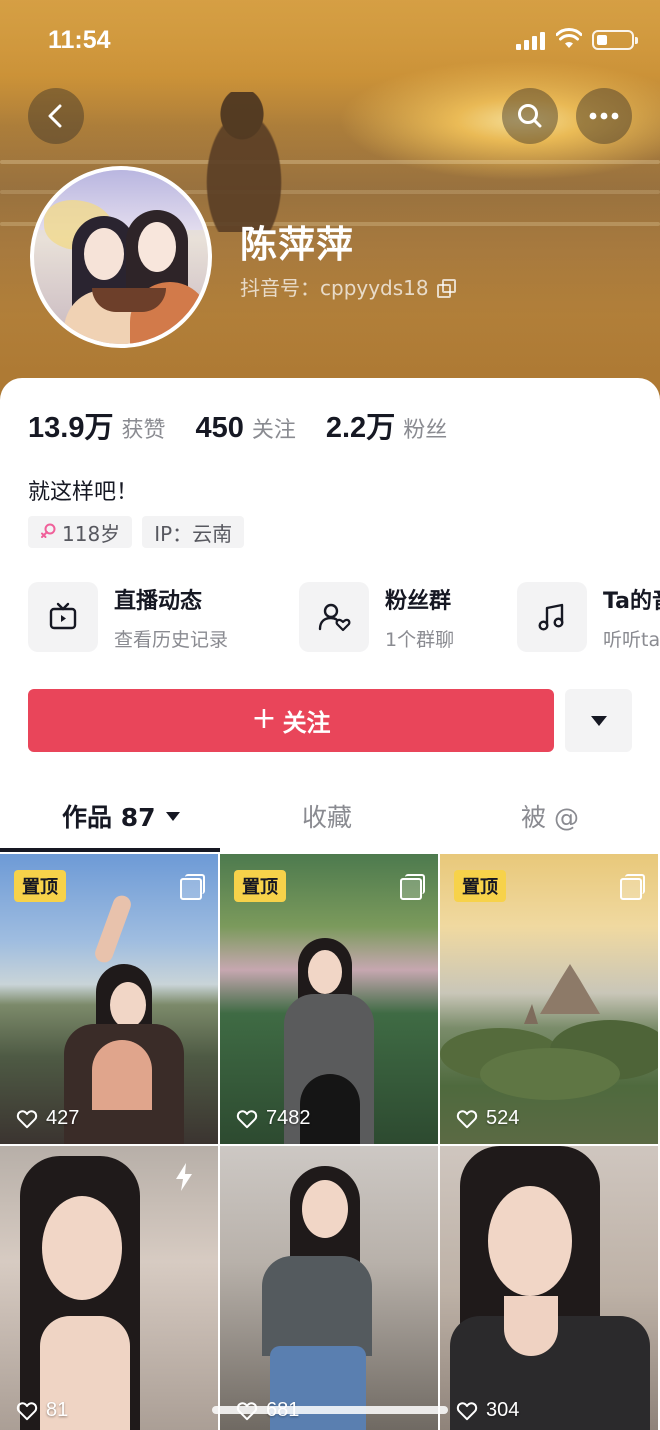  Describe the element at coordinates (631, 639) in the screenshot. I see `feature-subtitle: 听听ta` at that location.